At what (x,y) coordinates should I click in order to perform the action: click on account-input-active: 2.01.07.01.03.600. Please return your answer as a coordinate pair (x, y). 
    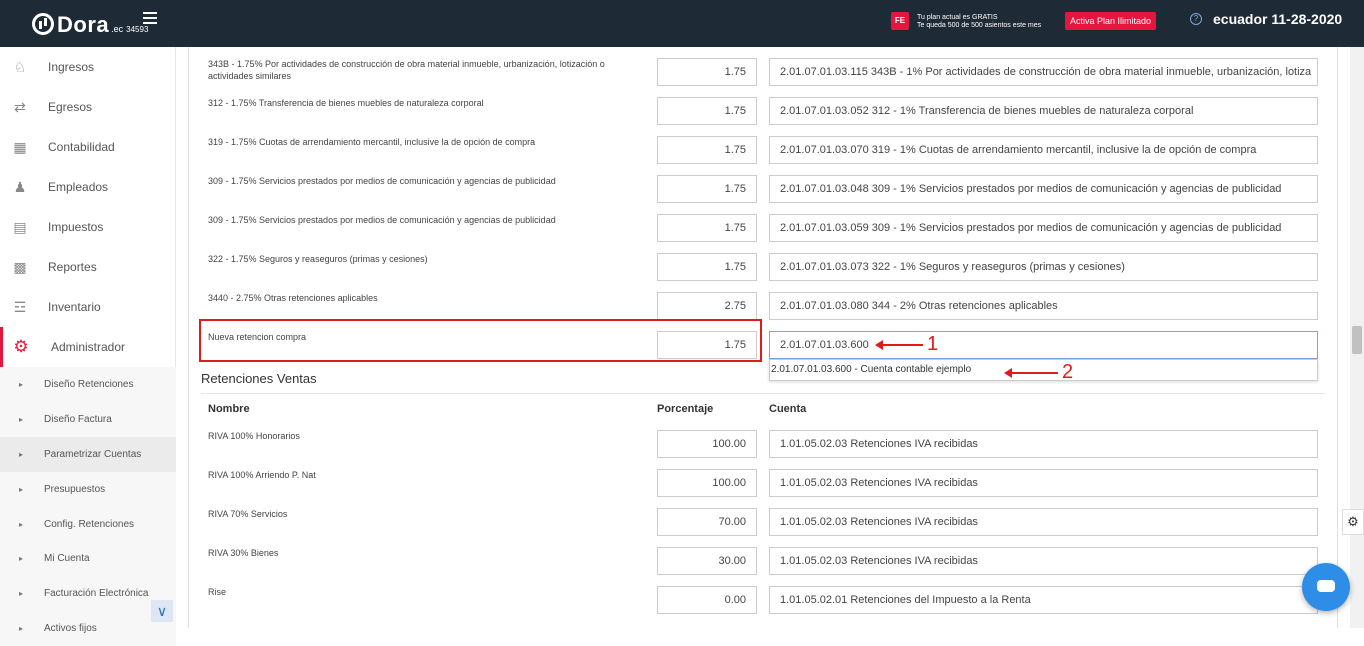
    Looking at the image, I should click on (1043, 345).